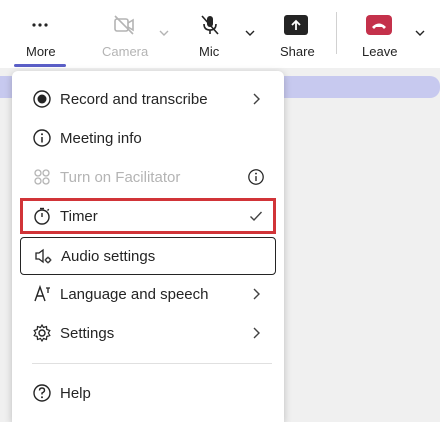  Describe the element at coordinates (379, 25) in the screenshot. I see `phone-hangup-icon` at that location.